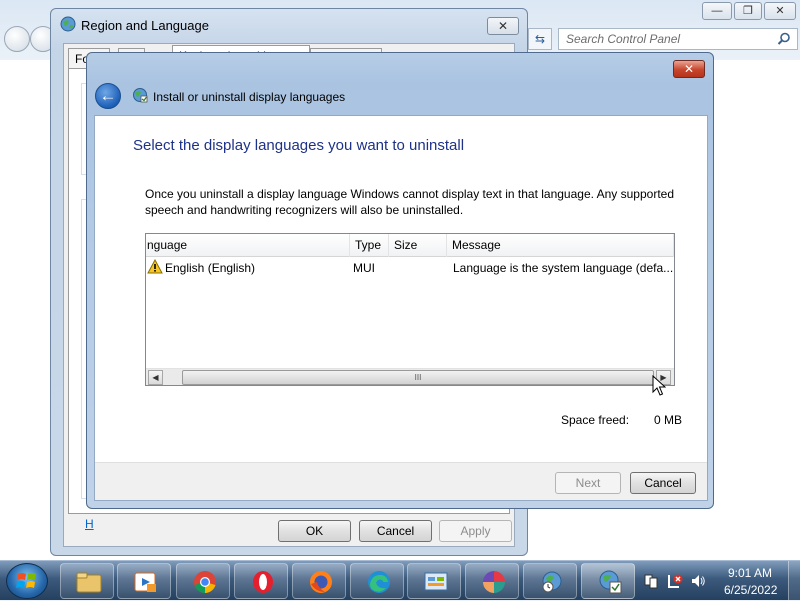  What do you see at coordinates (210, 268) in the screenshot?
I see `cell-language: English (English)` at bounding box center [210, 268].